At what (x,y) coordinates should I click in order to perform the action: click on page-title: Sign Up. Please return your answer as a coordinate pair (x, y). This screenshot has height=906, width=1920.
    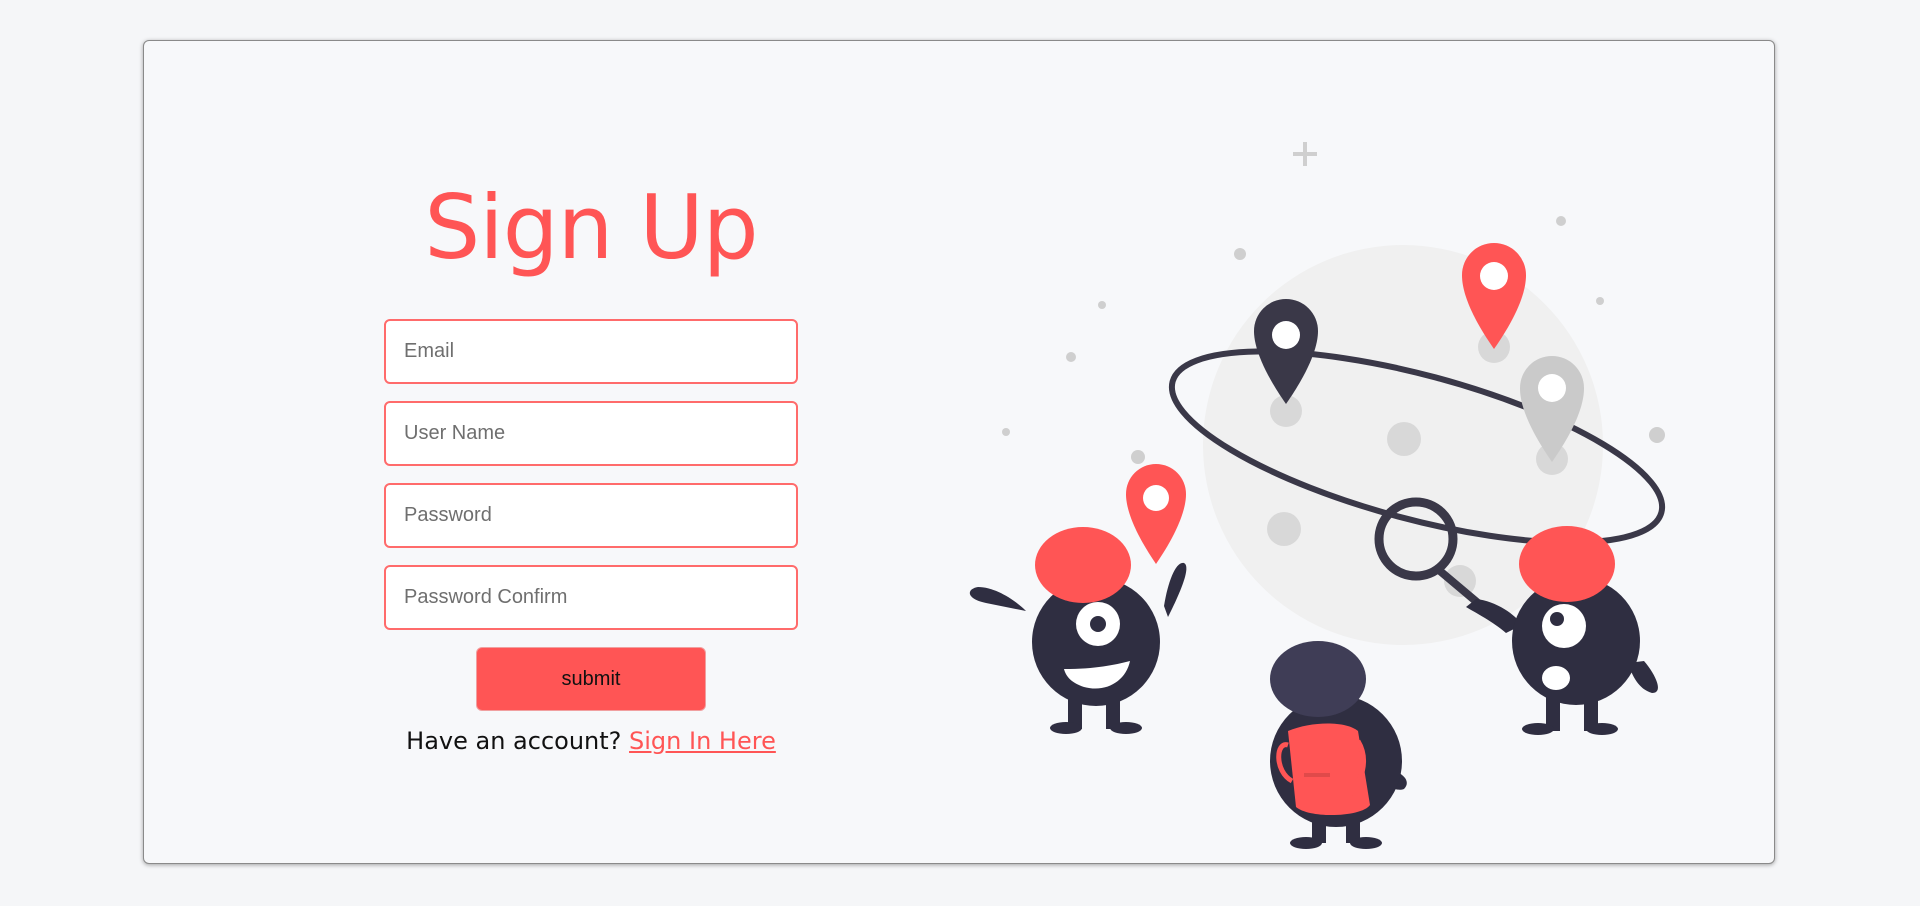
    Looking at the image, I should click on (591, 227).